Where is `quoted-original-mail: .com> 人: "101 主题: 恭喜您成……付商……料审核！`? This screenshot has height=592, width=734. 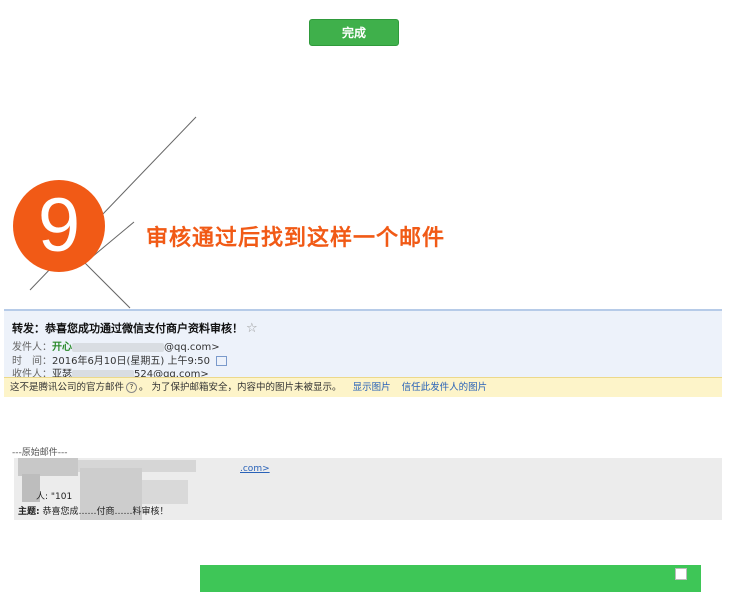
quoted-original-mail: .com> 人: "101 主题: 恭喜您成……付商……料审核！ is located at coordinates (368, 489).